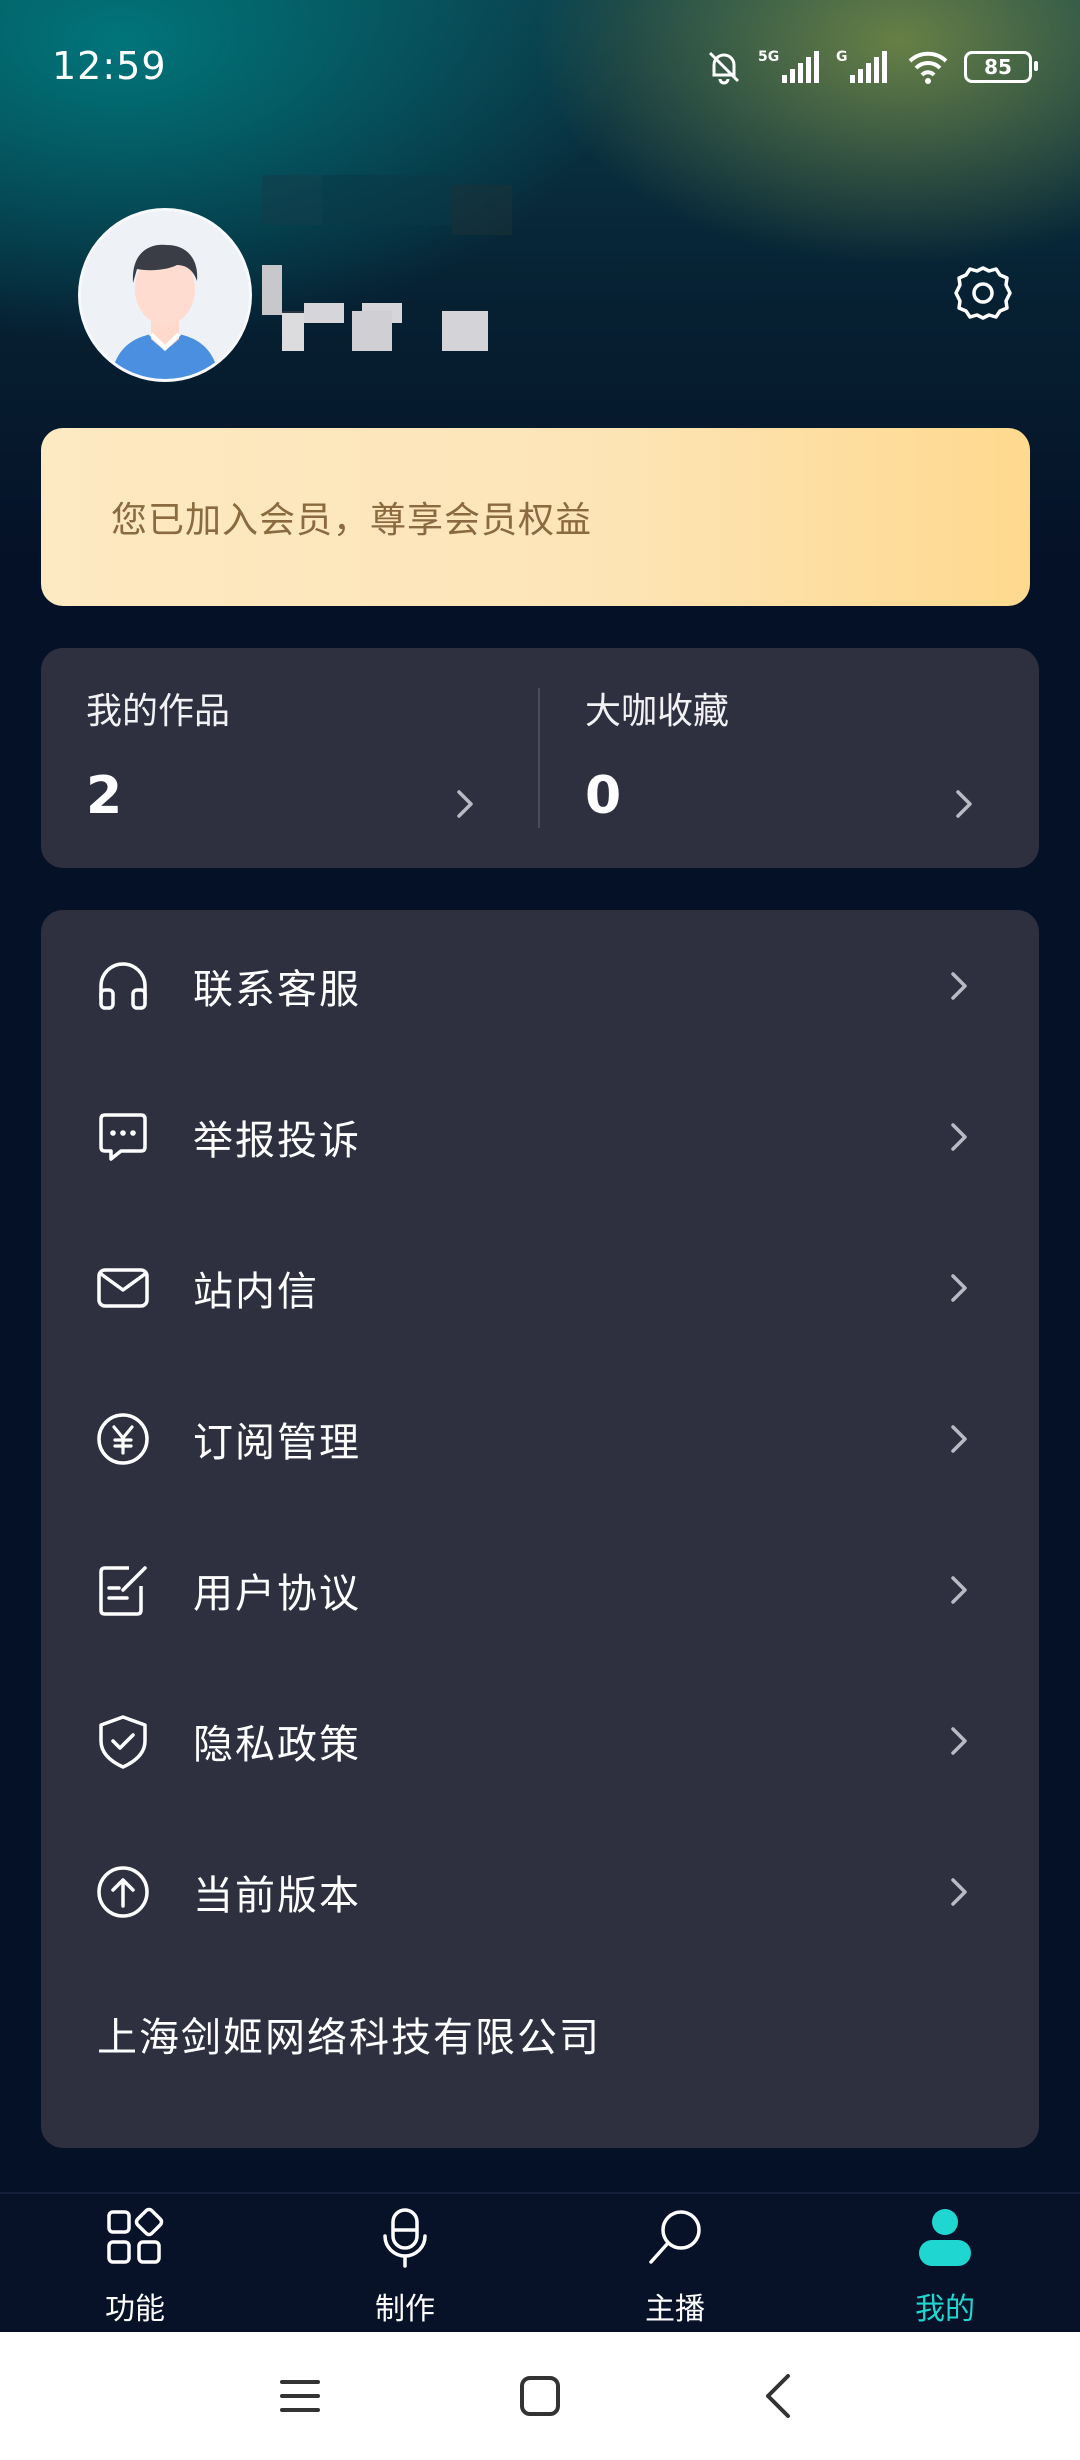  What do you see at coordinates (540, 1136) in the screenshot?
I see `menu-item-report: 举报投诉` at bounding box center [540, 1136].